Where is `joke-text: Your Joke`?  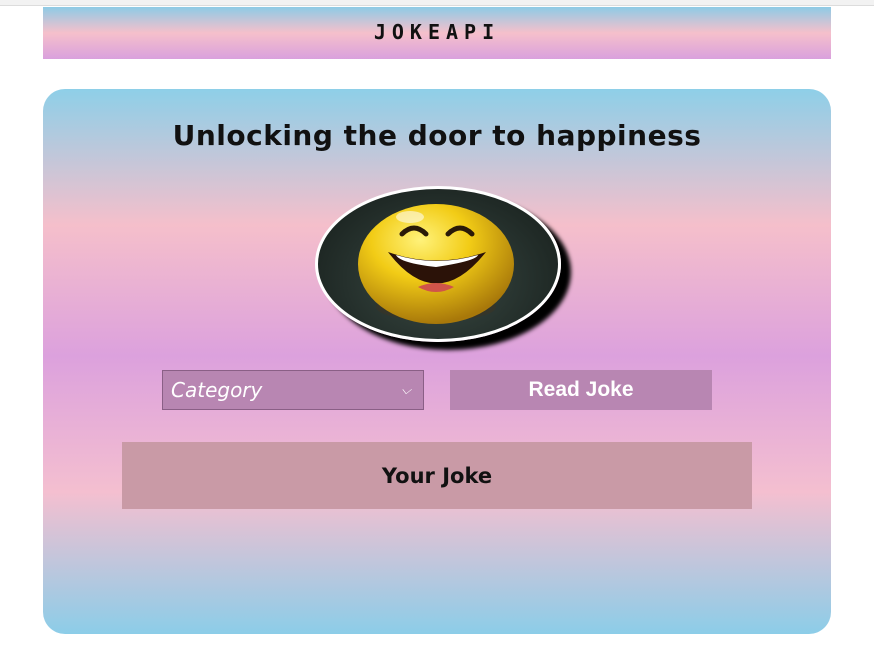 joke-text: Your Joke is located at coordinates (437, 475).